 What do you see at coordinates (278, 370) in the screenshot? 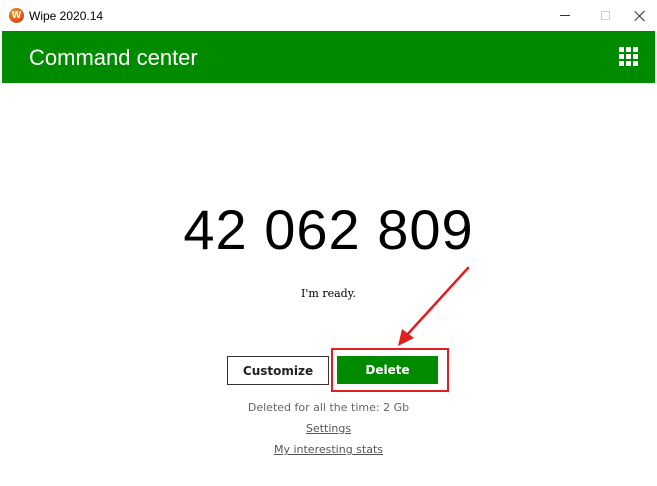
I see `customize-button: Customize` at bounding box center [278, 370].